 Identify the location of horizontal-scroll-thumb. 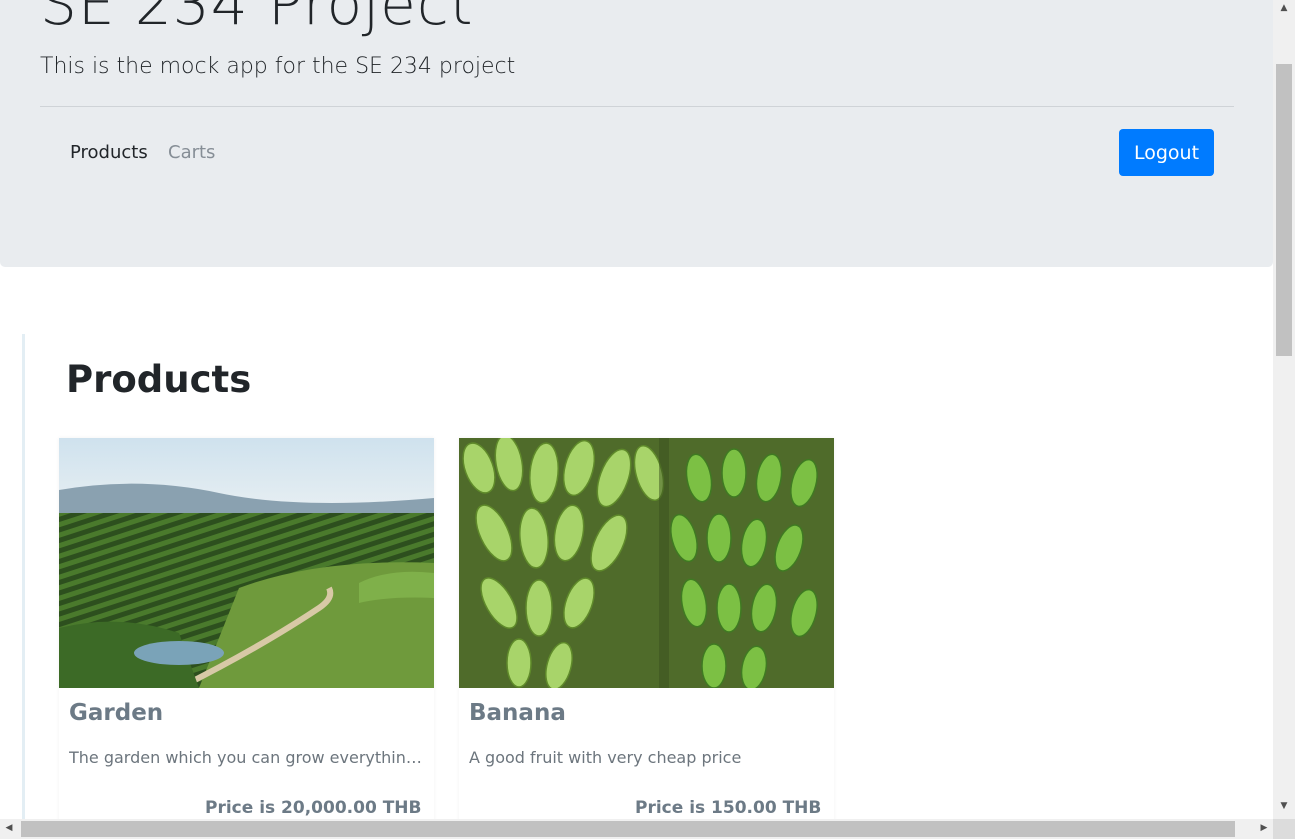
(628, 829).